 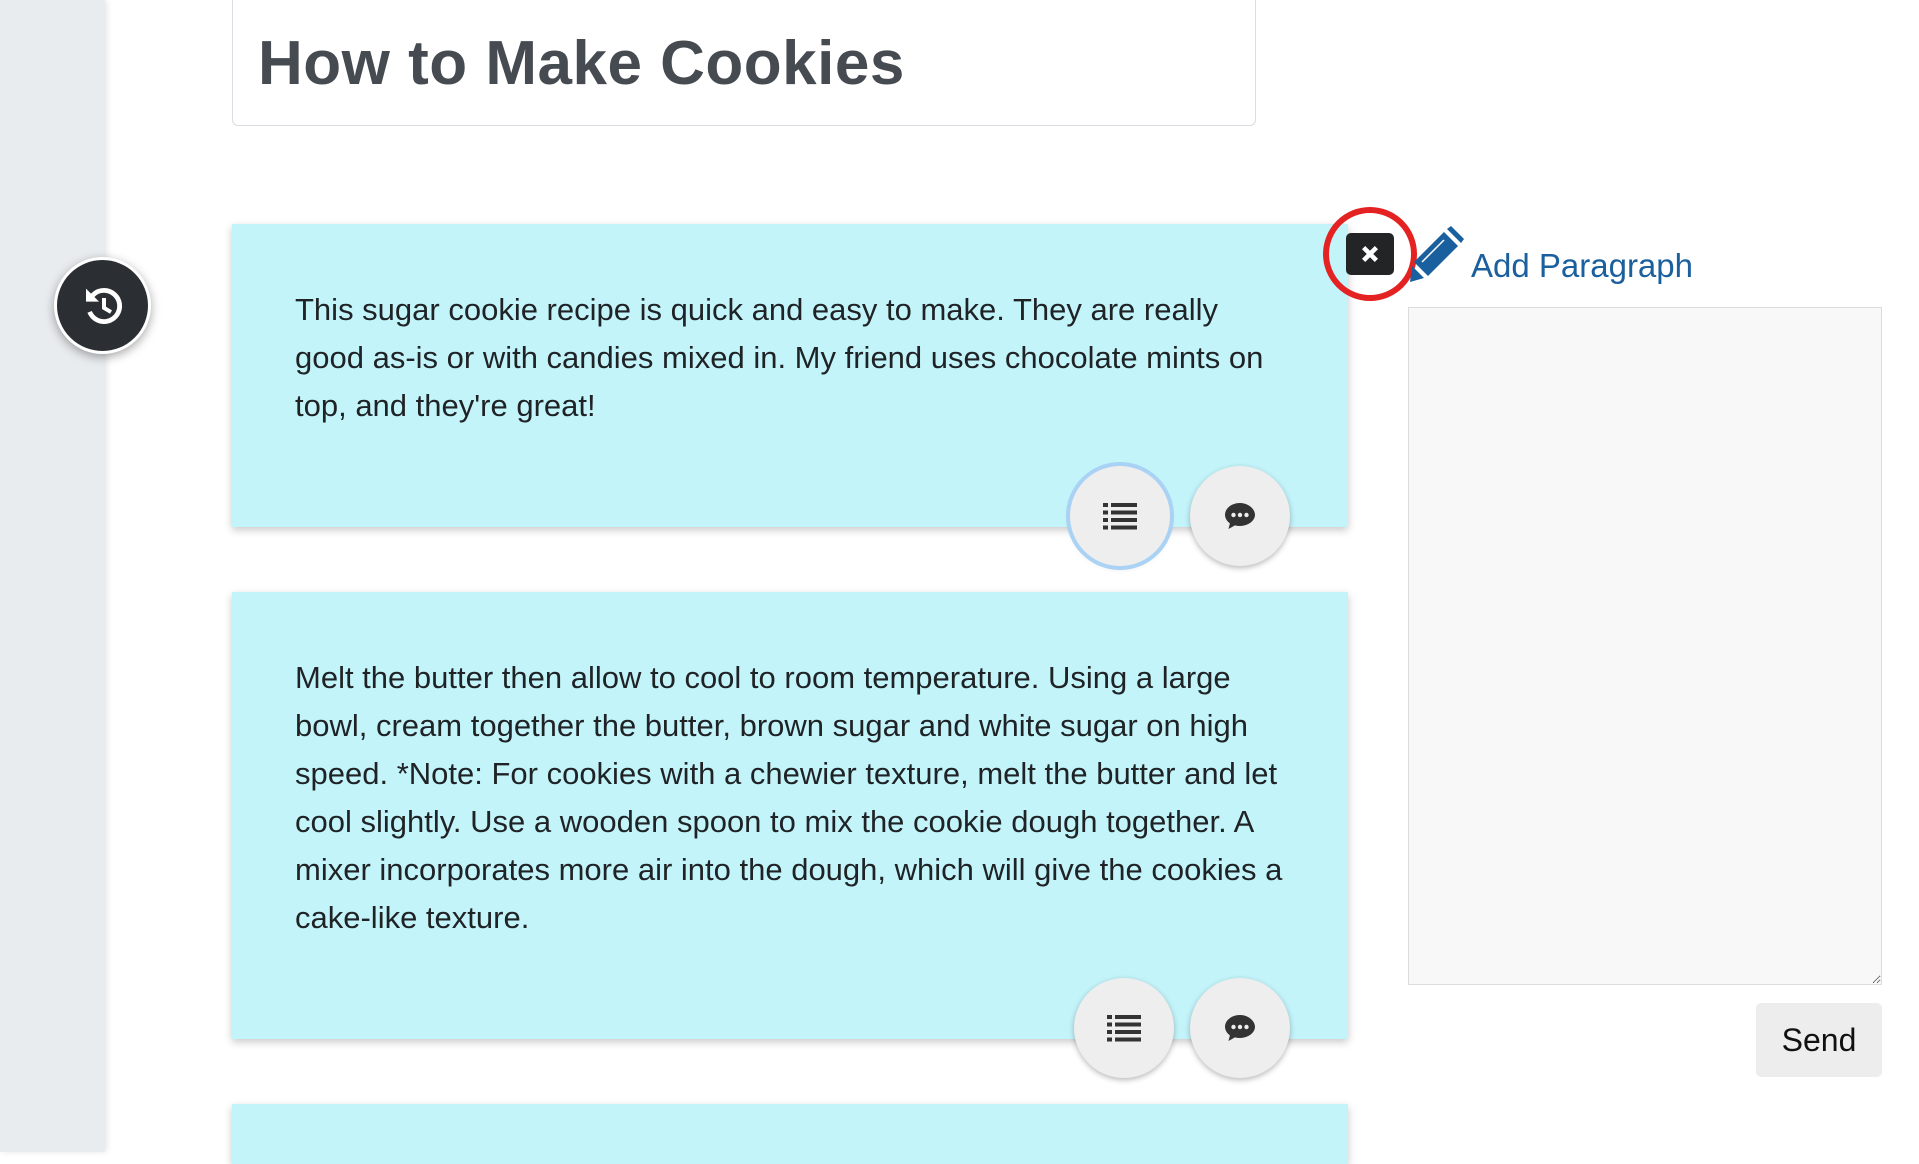 What do you see at coordinates (1582, 266) in the screenshot?
I see `add-paragraph-link: Add Paragraph` at bounding box center [1582, 266].